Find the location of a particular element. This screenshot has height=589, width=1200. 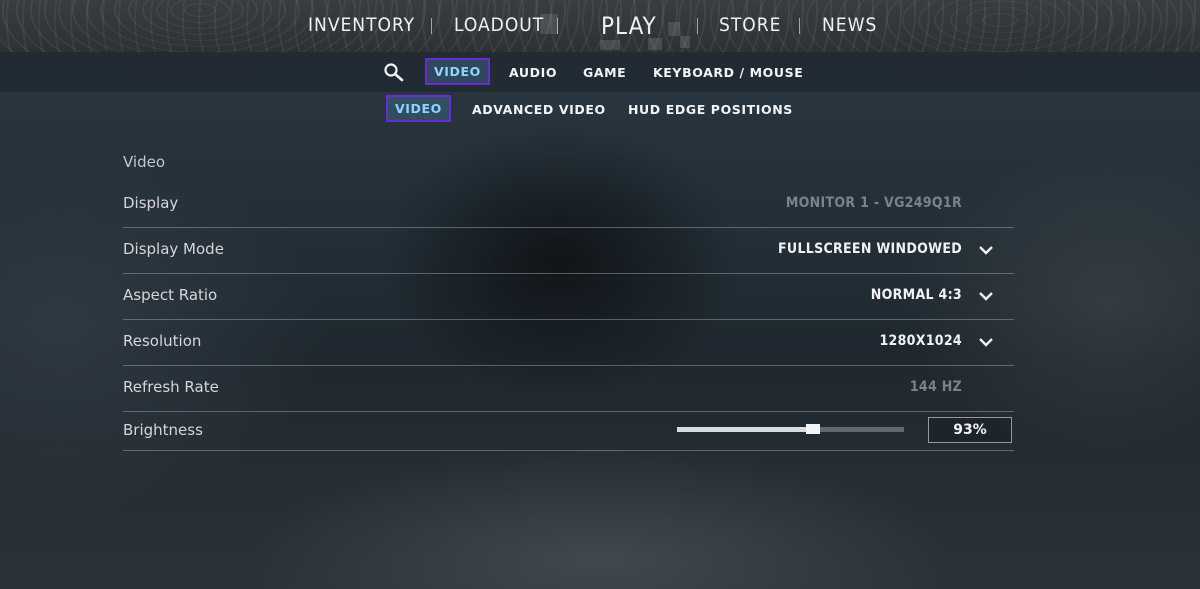

tab-video: VIDEO is located at coordinates (457, 71).